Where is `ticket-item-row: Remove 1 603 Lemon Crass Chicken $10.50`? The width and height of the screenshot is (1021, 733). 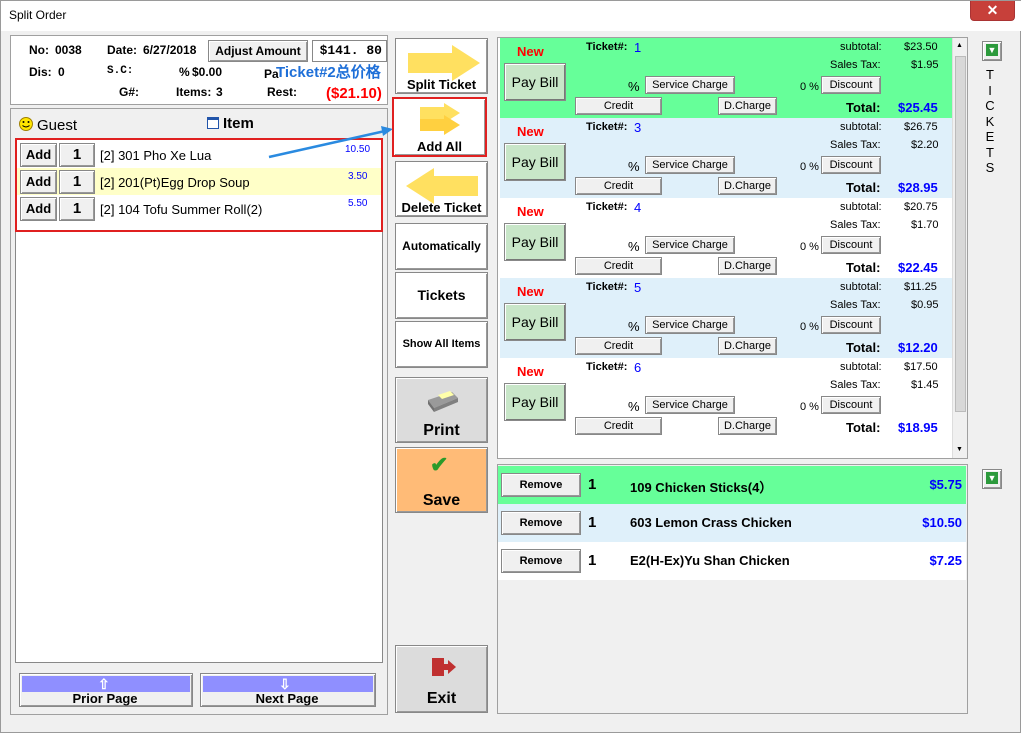 ticket-item-row: Remove 1 603 Lemon Crass Chicken $10.50 is located at coordinates (732, 523).